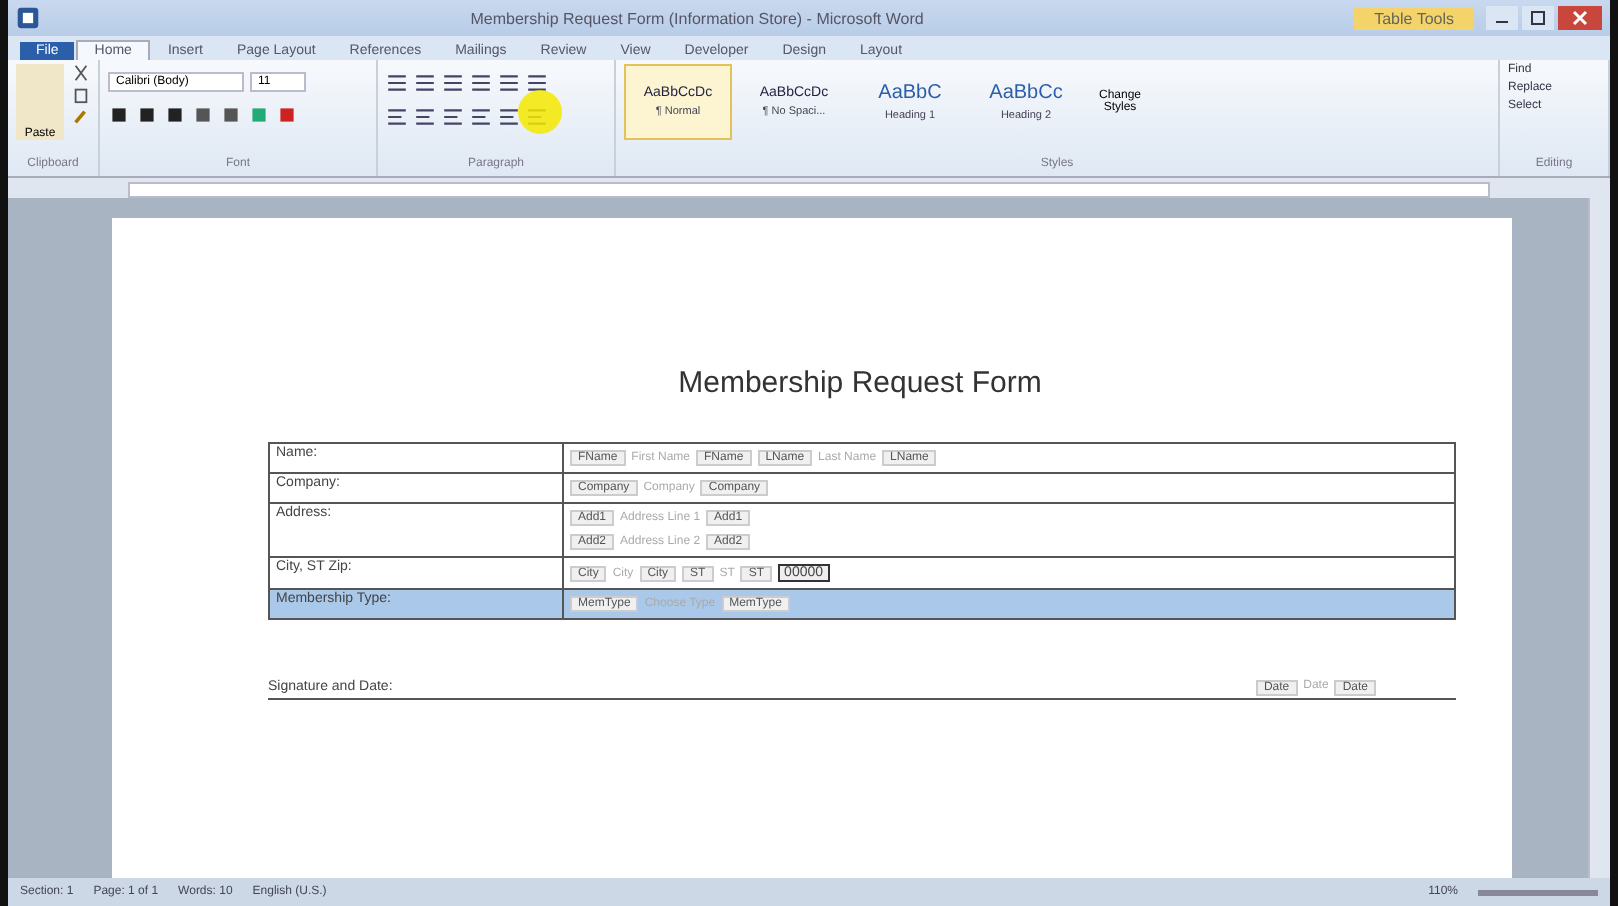  Describe the element at coordinates (81, 73) in the screenshot. I see `cut-icon` at that location.